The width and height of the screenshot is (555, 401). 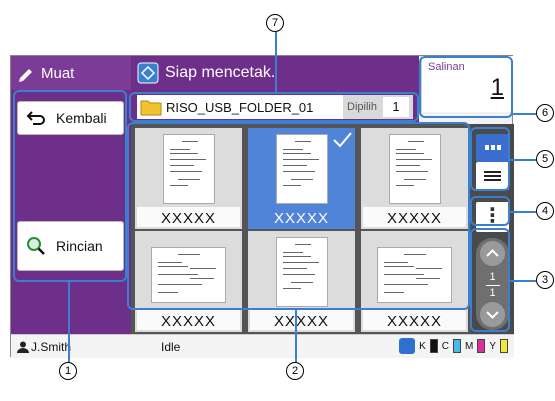 What do you see at coordinates (433, 346) in the screenshot?
I see `ink-k-swatch` at bounding box center [433, 346].